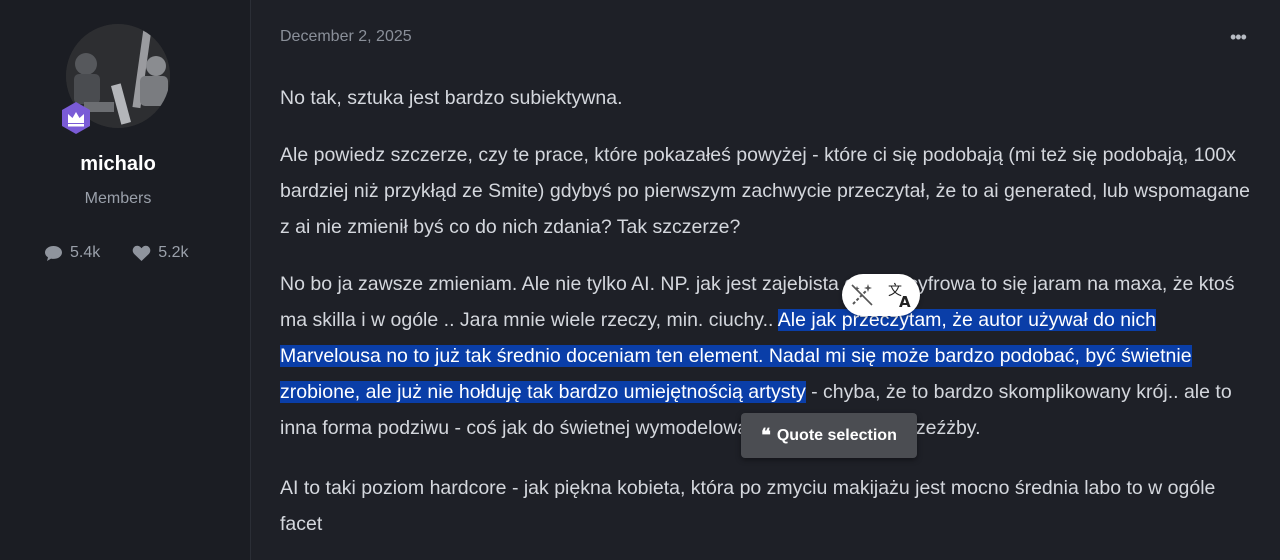  I want to click on magic-wand-button, so click(862, 295).